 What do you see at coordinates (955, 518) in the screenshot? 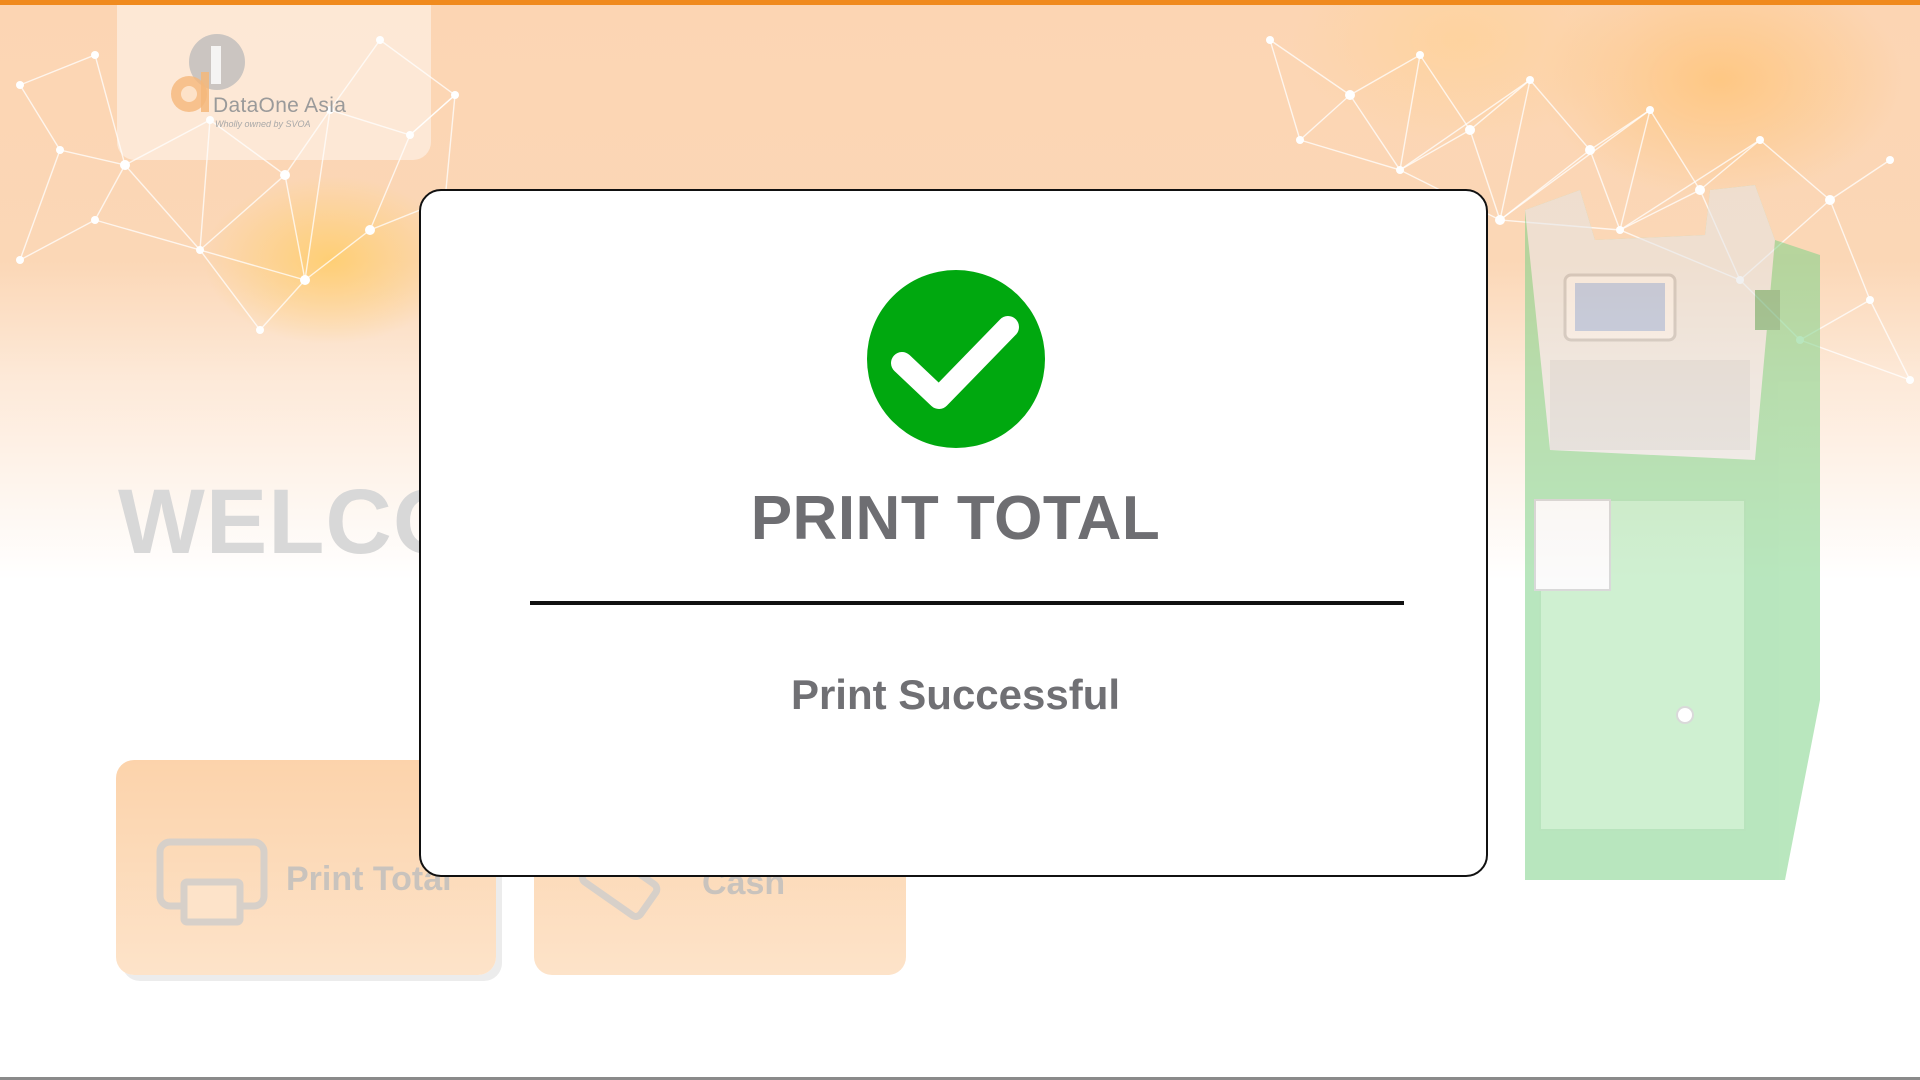
I see `dialog-title: PRINT TOTAL` at bounding box center [955, 518].